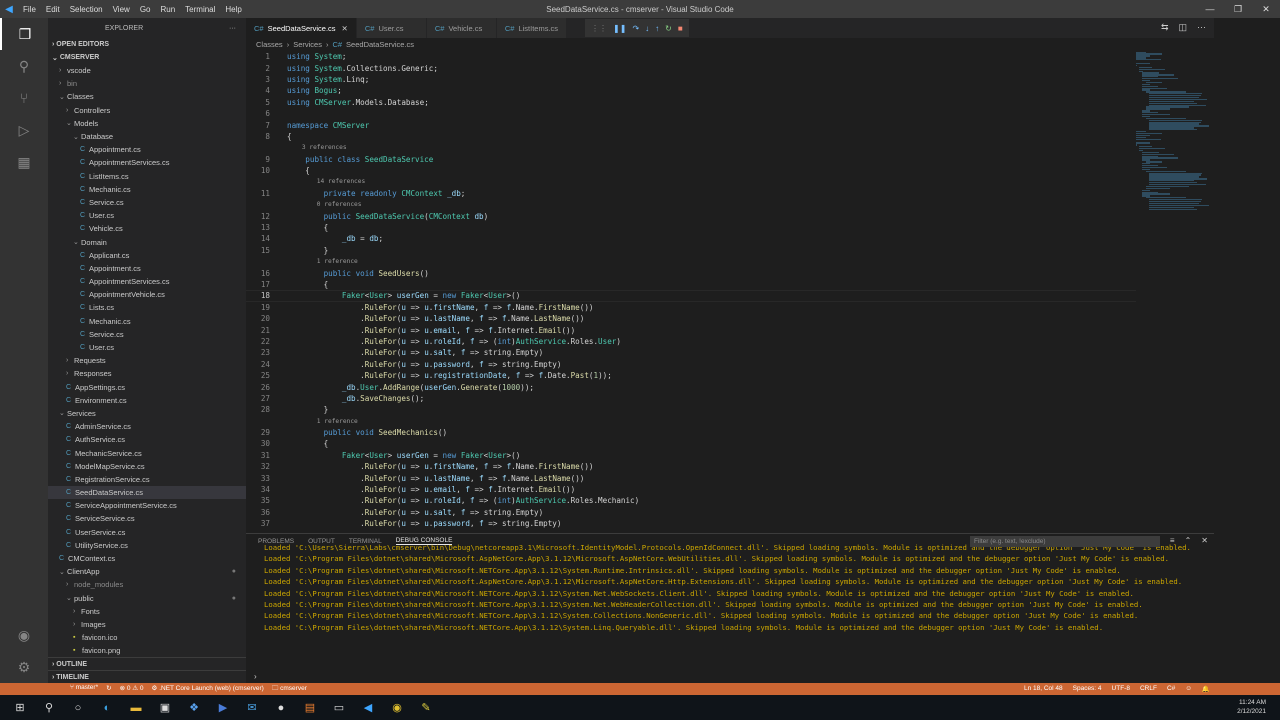 This screenshot has height=720, width=1280. I want to click on tree-file: C AppointmentVehicle.cs, so click(147, 294).